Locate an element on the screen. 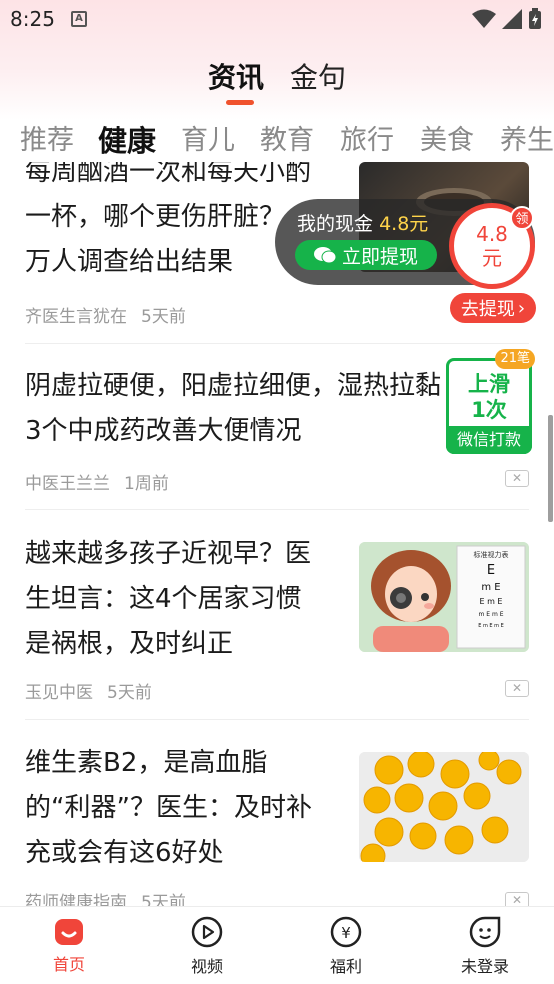  article-title-line: 维生素B2，是高血脂 is located at coordinates (146, 763).